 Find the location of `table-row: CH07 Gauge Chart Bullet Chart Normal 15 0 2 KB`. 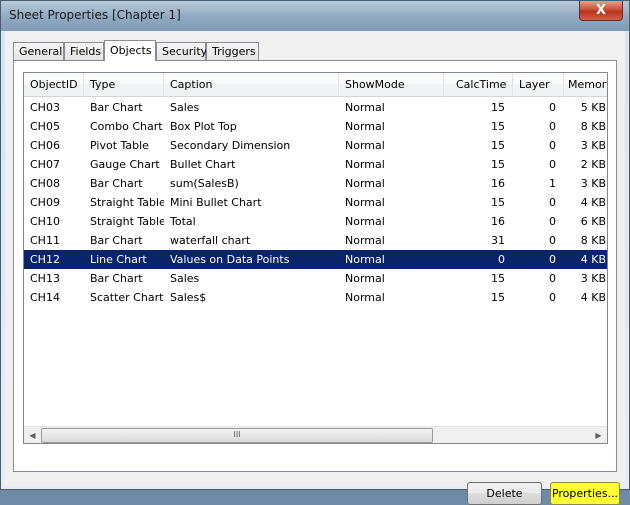

table-row: CH07 Gauge Chart Bullet Chart Normal 15 0 2 KB is located at coordinates (315, 164).